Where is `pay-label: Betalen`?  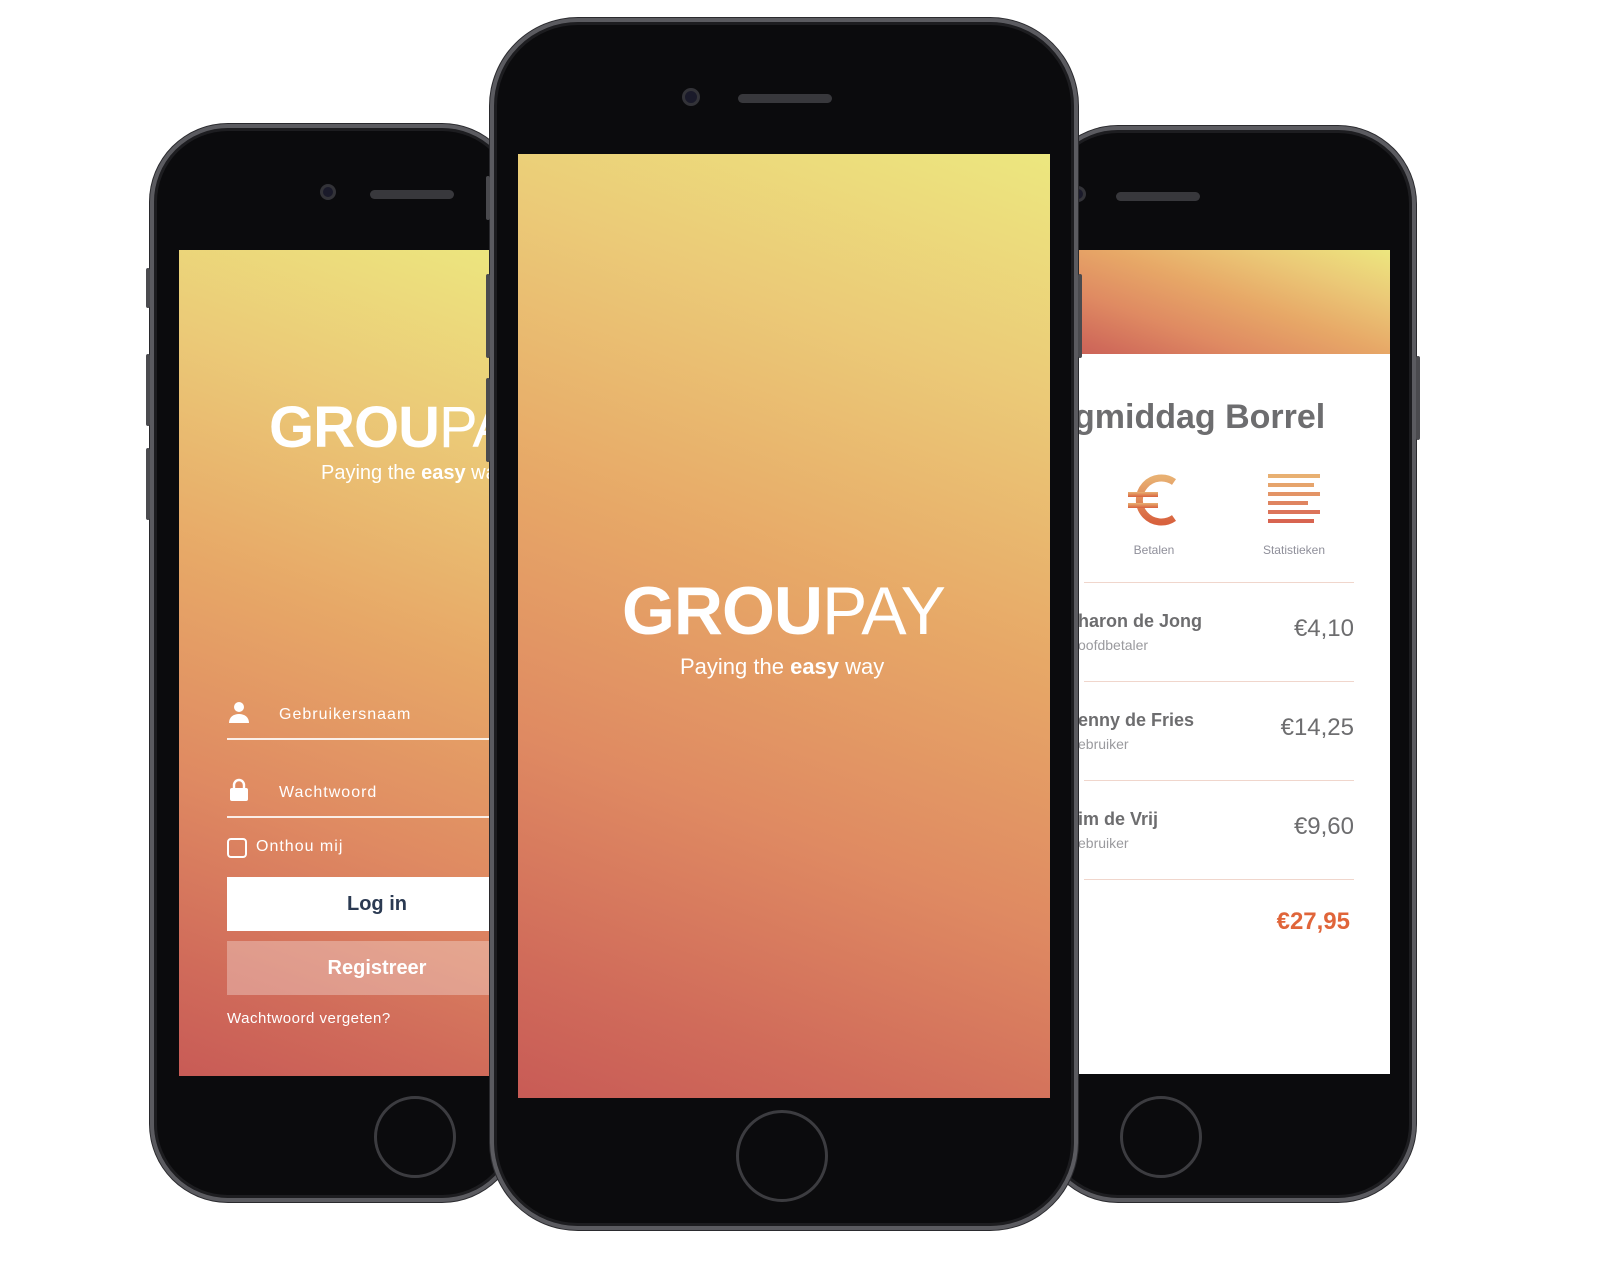
pay-label: Betalen is located at coordinates (1154, 550).